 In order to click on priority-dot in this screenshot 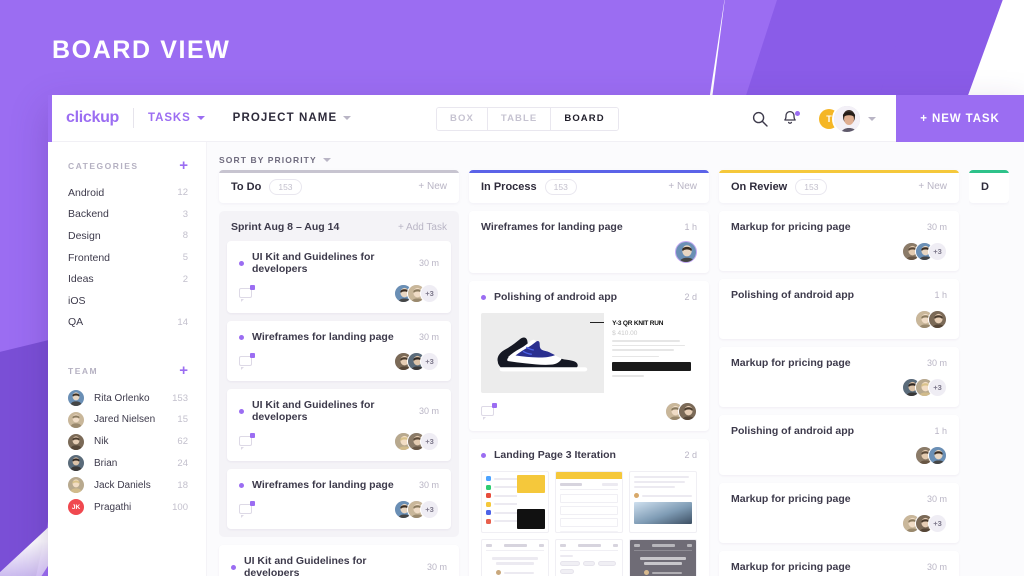, I will do `click(241, 263)`.